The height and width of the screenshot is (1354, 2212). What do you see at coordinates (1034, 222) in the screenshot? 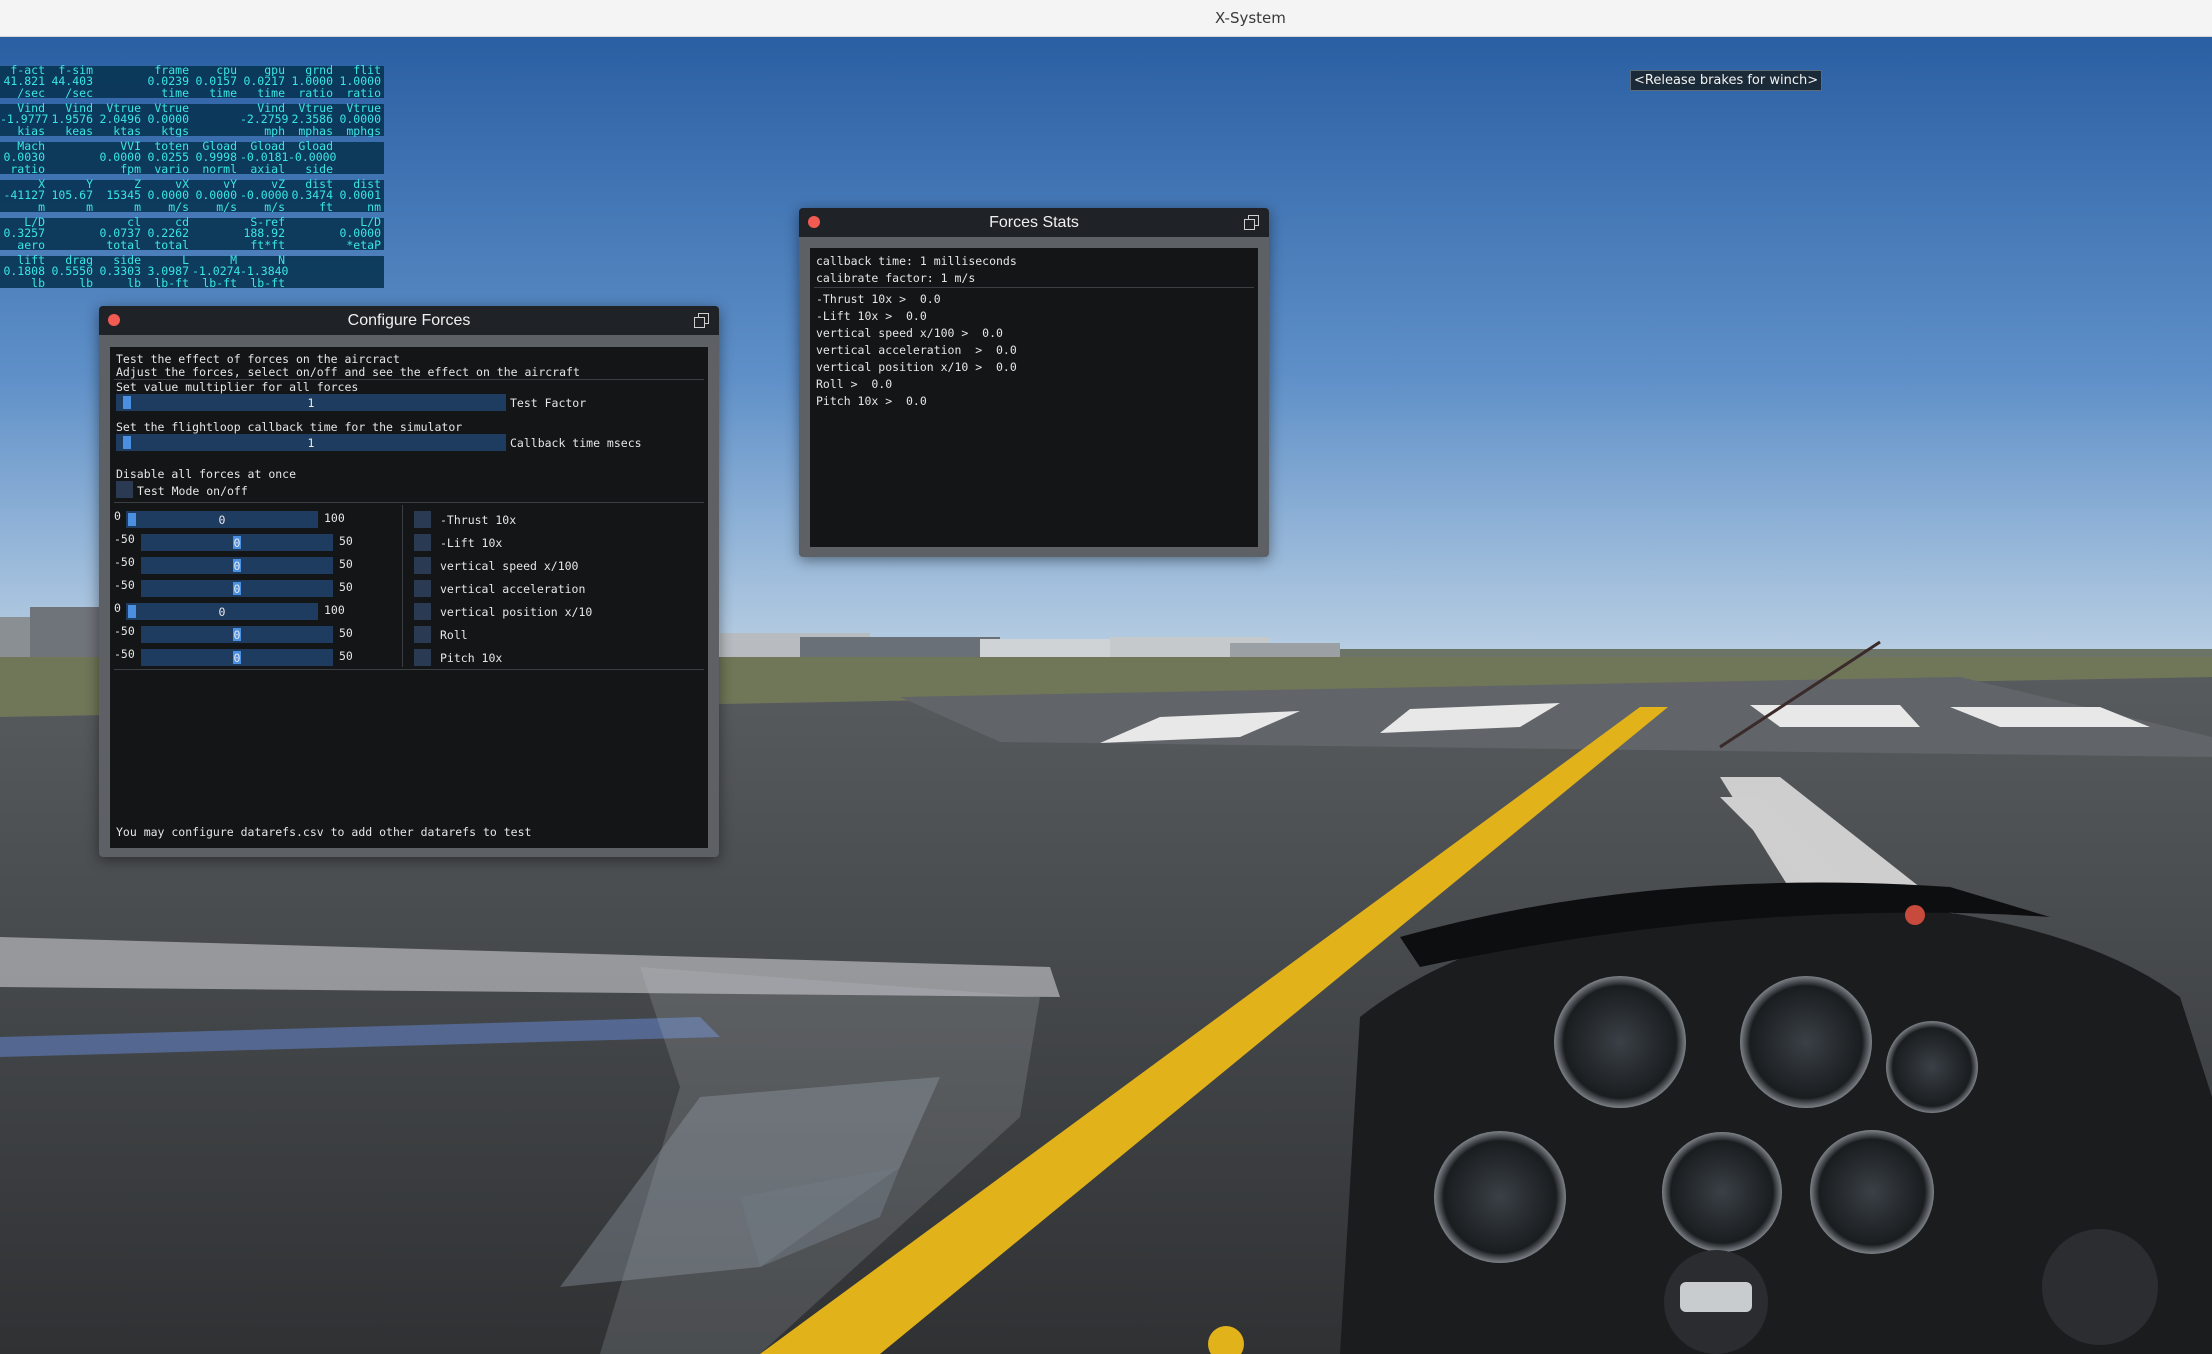
I see `forces-stats-titlebar: Forces Stats` at bounding box center [1034, 222].